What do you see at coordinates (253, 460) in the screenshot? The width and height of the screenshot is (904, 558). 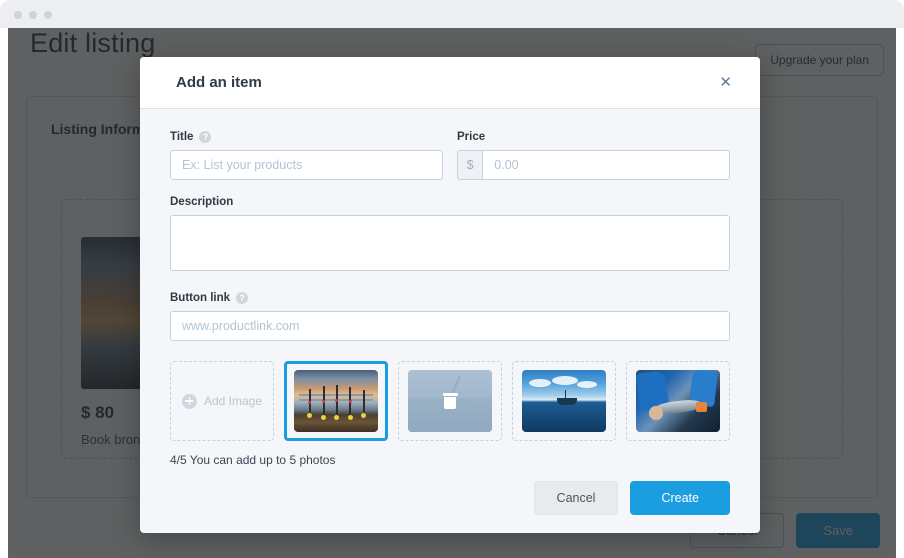 I see `photo-counter: 4/5 You can add up to 5 photos` at bounding box center [253, 460].